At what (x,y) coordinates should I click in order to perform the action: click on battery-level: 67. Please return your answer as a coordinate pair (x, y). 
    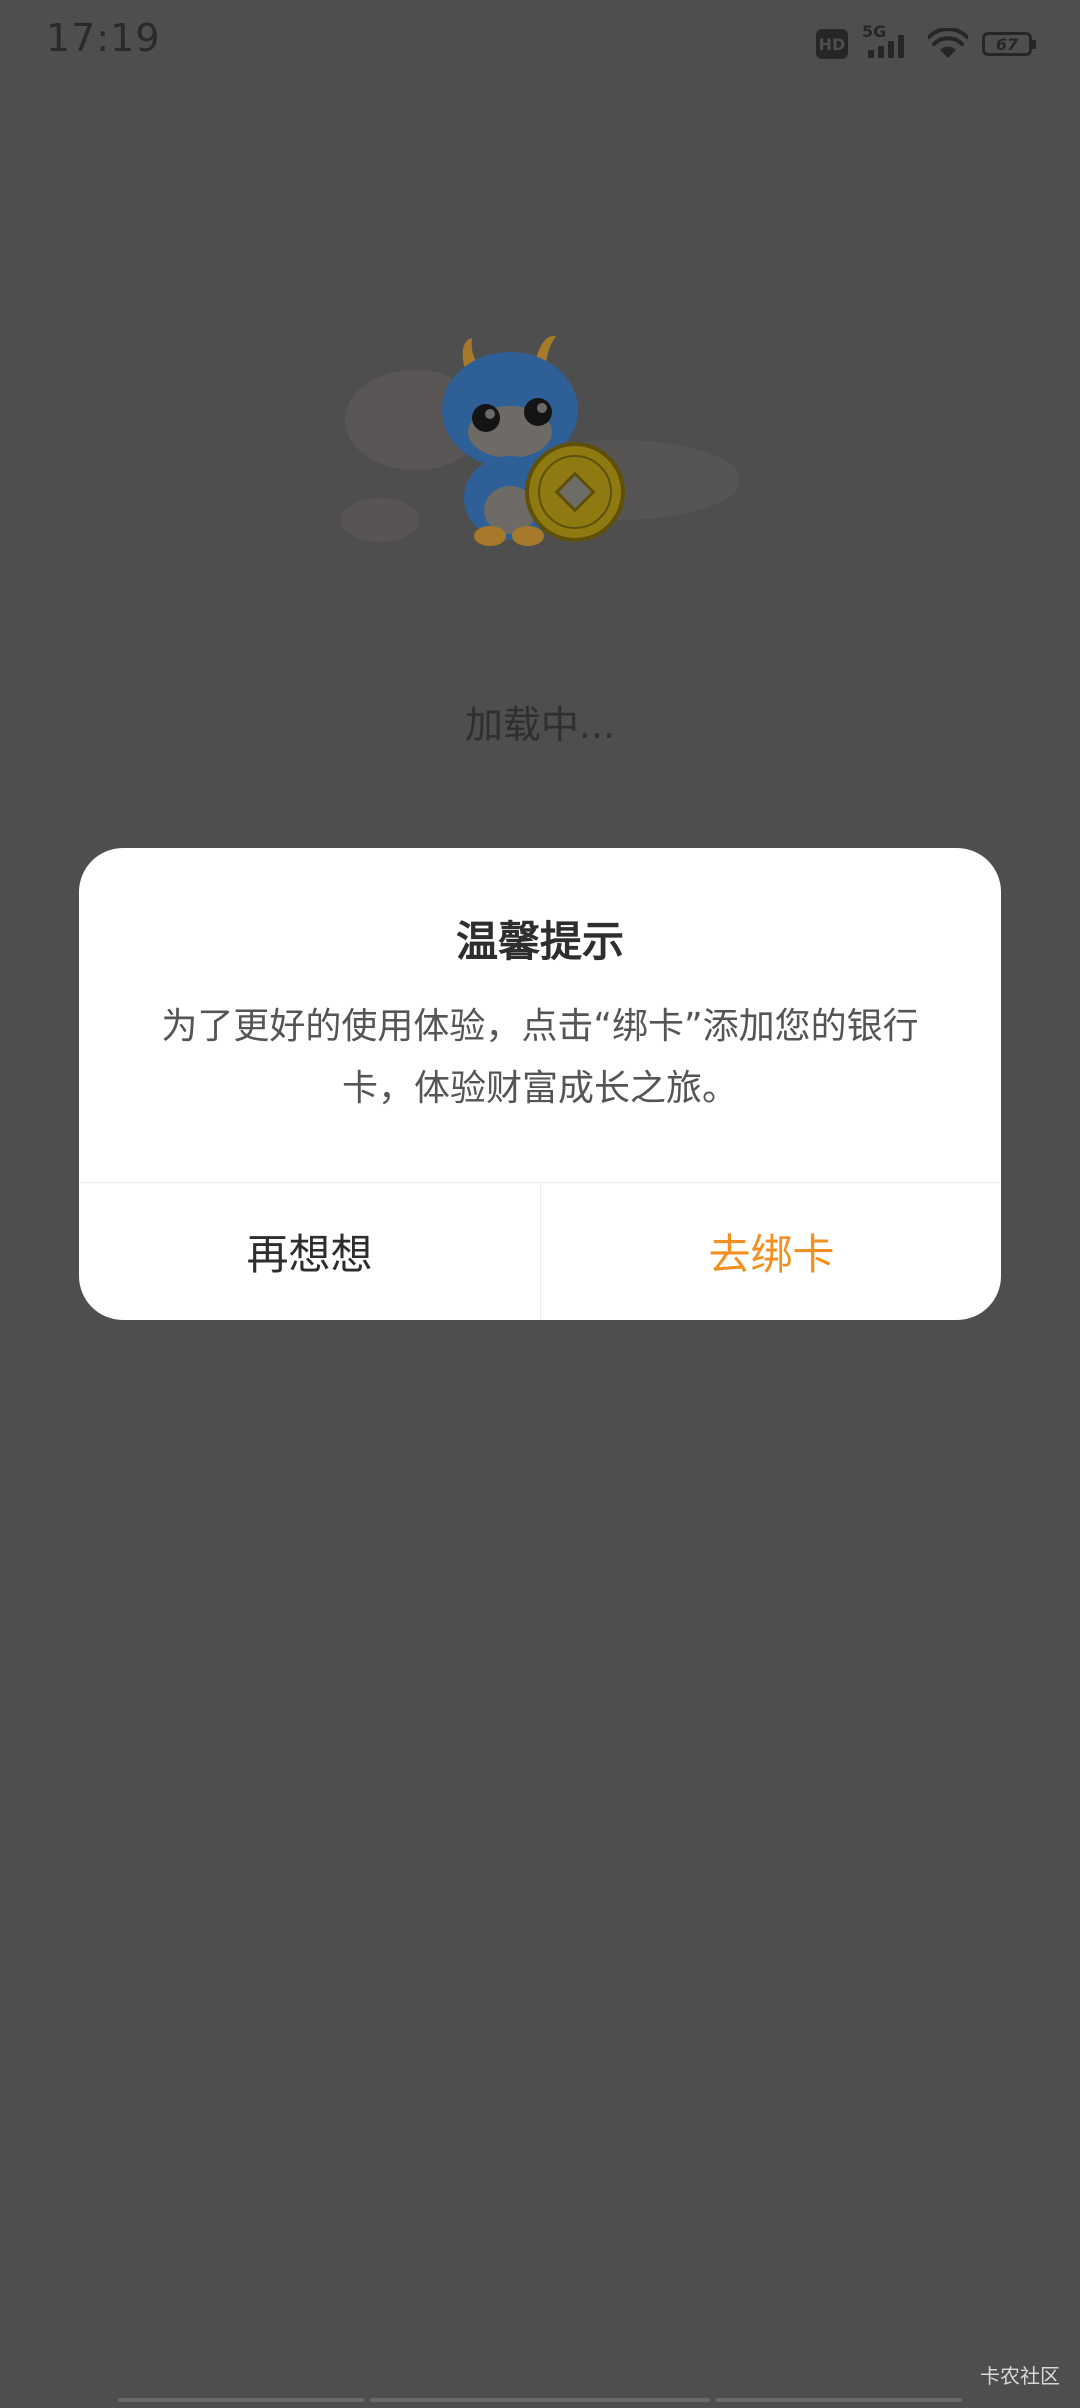
    Looking at the image, I should click on (1007, 44).